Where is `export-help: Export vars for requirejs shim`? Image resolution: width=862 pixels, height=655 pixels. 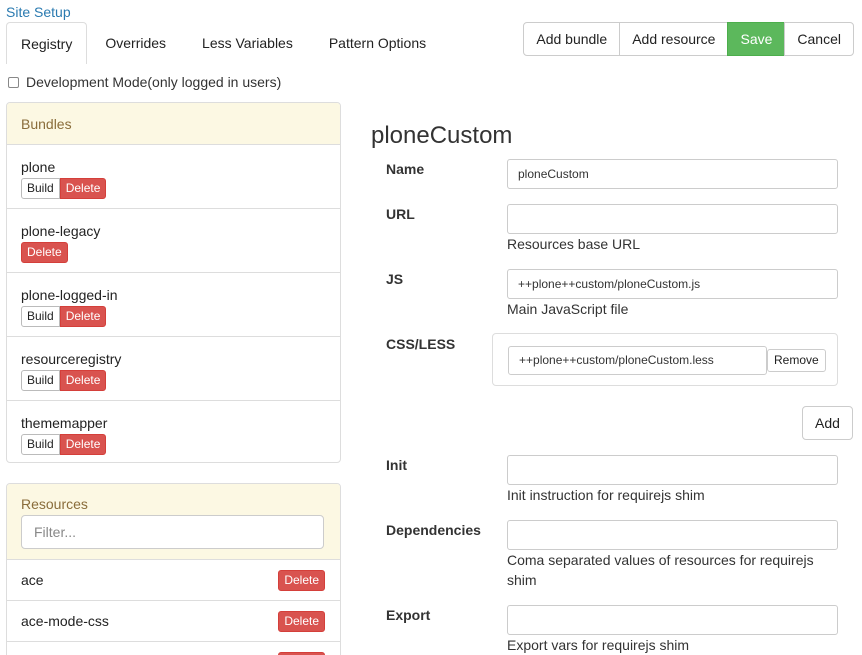
export-help: Export vars for requirejs shim is located at coordinates (598, 645).